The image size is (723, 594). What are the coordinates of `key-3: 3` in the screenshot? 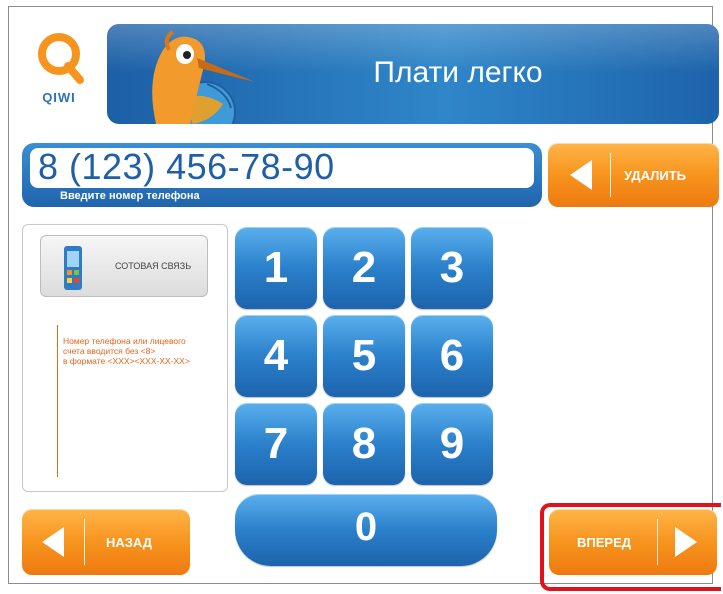 It's located at (452, 268).